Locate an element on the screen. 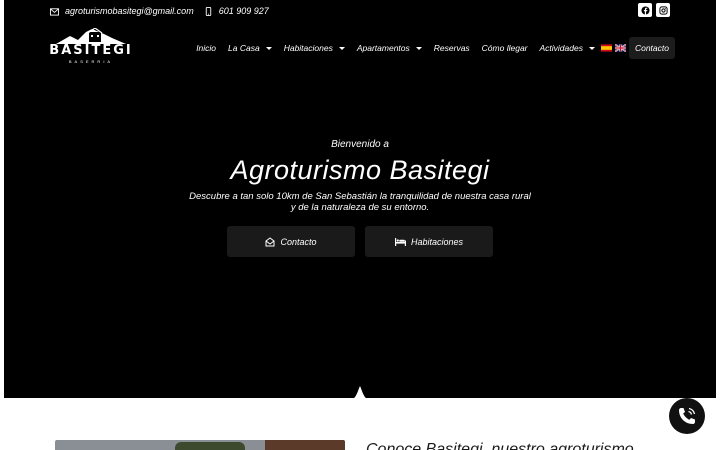  nav-label: La Casa is located at coordinates (244, 48).